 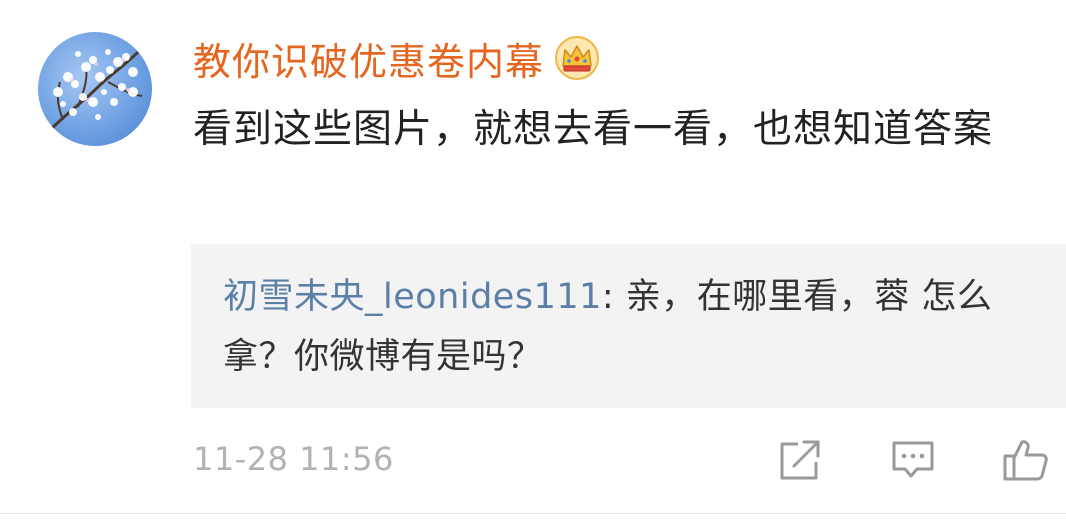 I want to click on comment-text: 看到这些图片，就想去看一看，也想知道答案, so click(x=593, y=129).